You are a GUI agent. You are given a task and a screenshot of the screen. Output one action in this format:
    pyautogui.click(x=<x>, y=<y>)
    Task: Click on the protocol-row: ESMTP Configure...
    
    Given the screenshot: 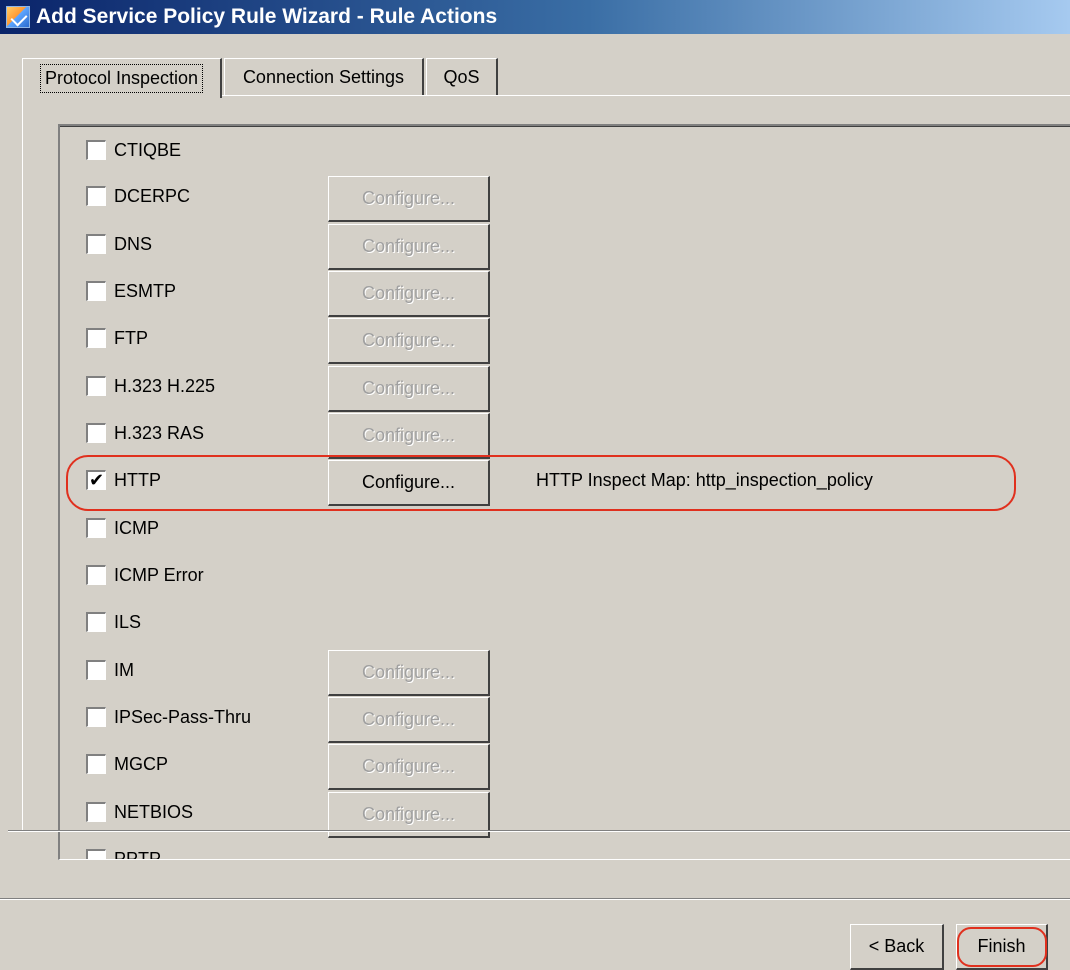 What is the action you would take?
    pyautogui.click(x=566, y=294)
    